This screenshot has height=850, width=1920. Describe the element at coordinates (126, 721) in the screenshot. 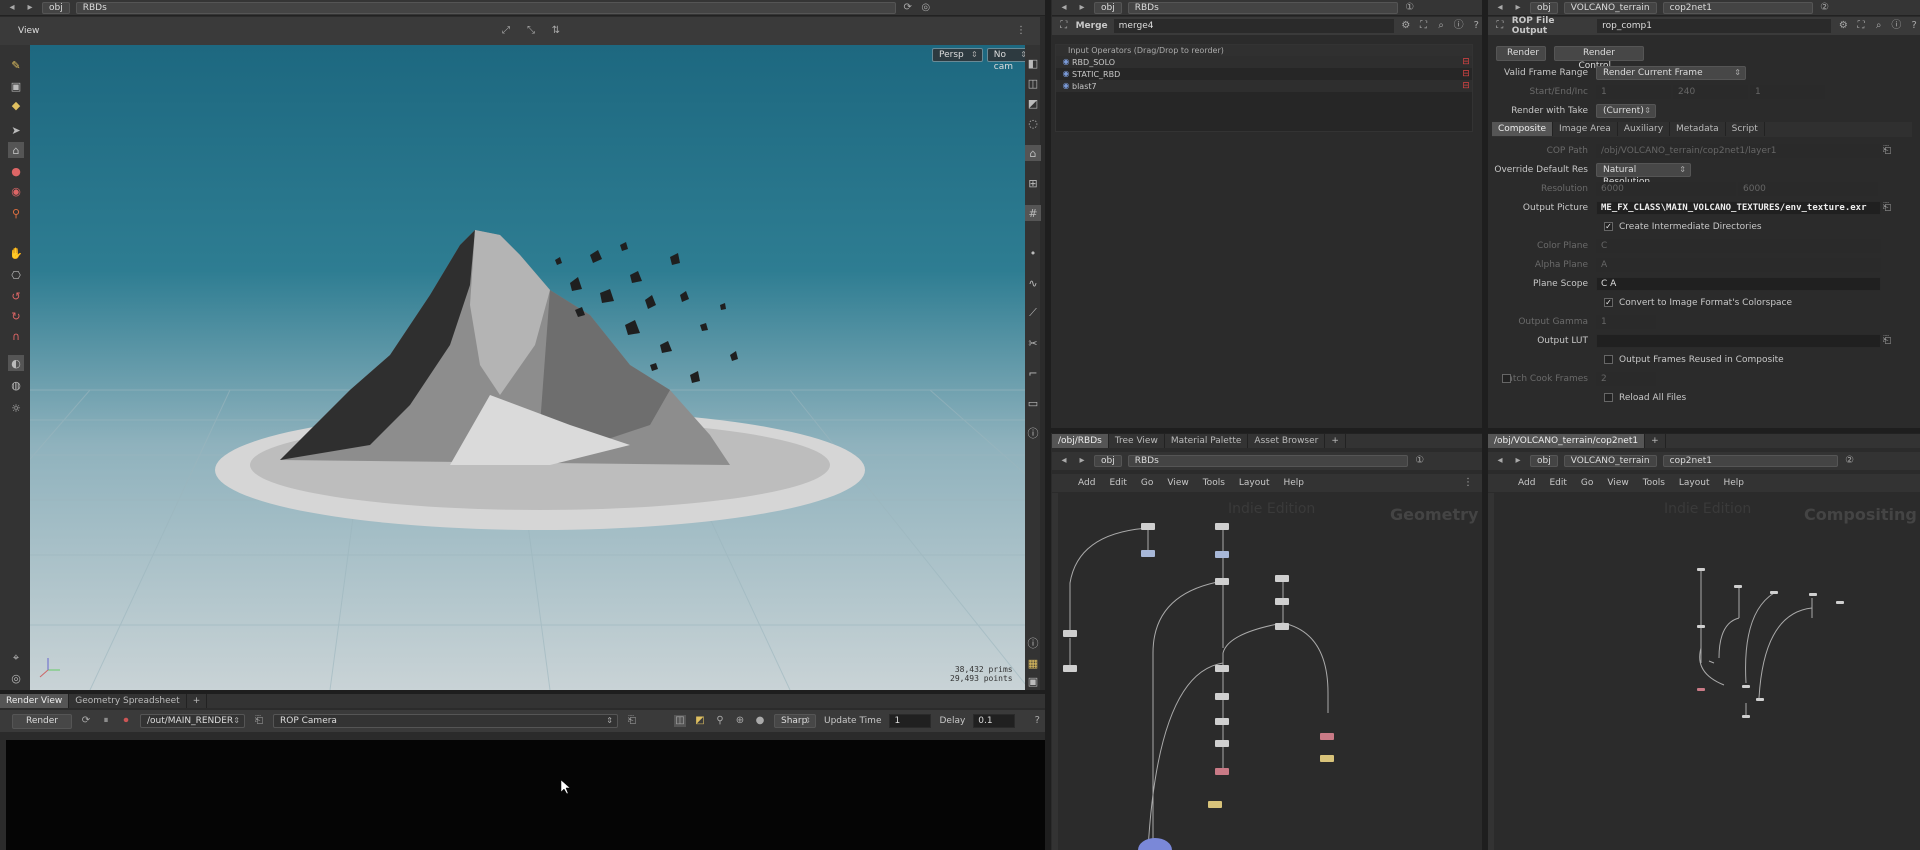

I see `stop-icon: ⏺` at that location.